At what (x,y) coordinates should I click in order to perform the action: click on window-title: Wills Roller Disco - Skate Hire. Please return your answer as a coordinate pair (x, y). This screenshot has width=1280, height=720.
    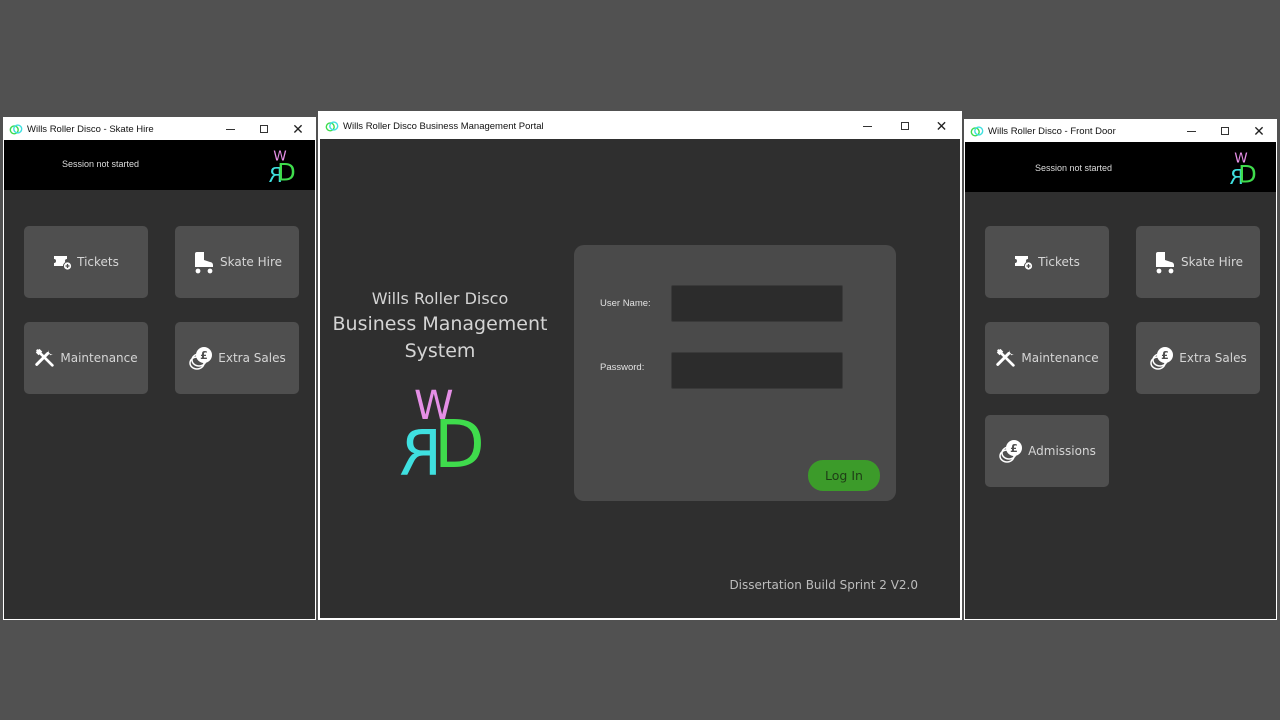
    Looking at the image, I should click on (90, 129).